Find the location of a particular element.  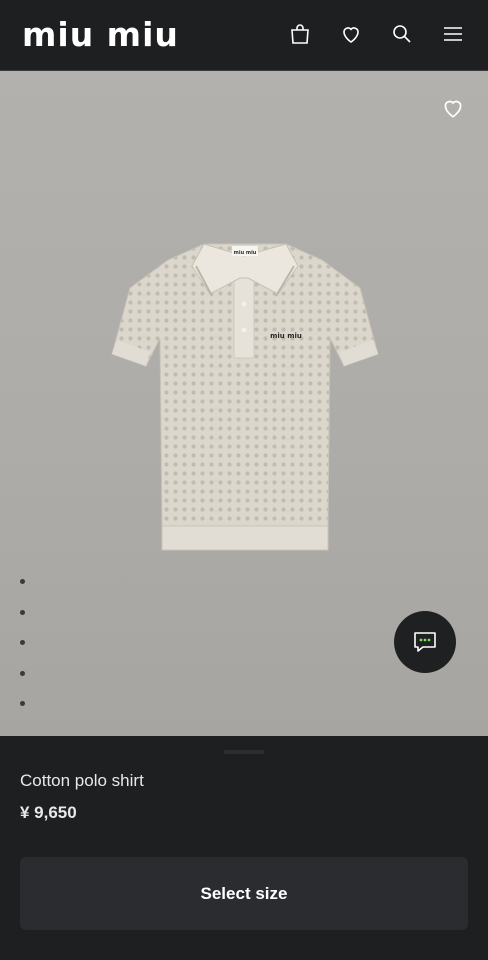

shopping-bag-icon is located at coordinates (300, 34).